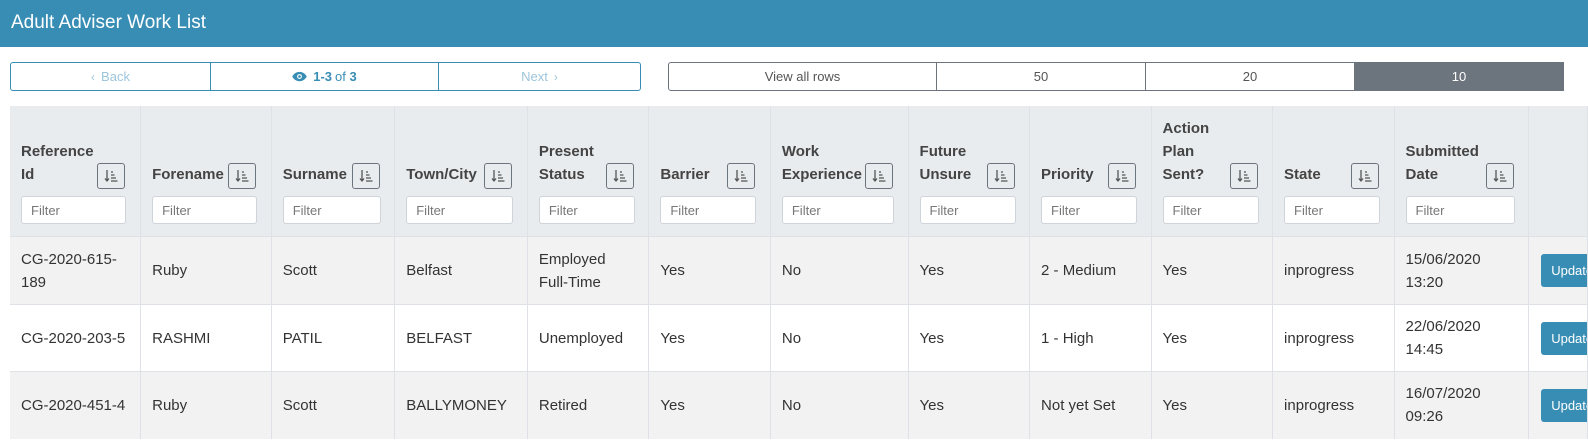 The height and width of the screenshot is (445, 1588). What do you see at coordinates (945, 174) in the screenshot?
I see `column-label-line: Unsure` at bounding box center [945, 174].